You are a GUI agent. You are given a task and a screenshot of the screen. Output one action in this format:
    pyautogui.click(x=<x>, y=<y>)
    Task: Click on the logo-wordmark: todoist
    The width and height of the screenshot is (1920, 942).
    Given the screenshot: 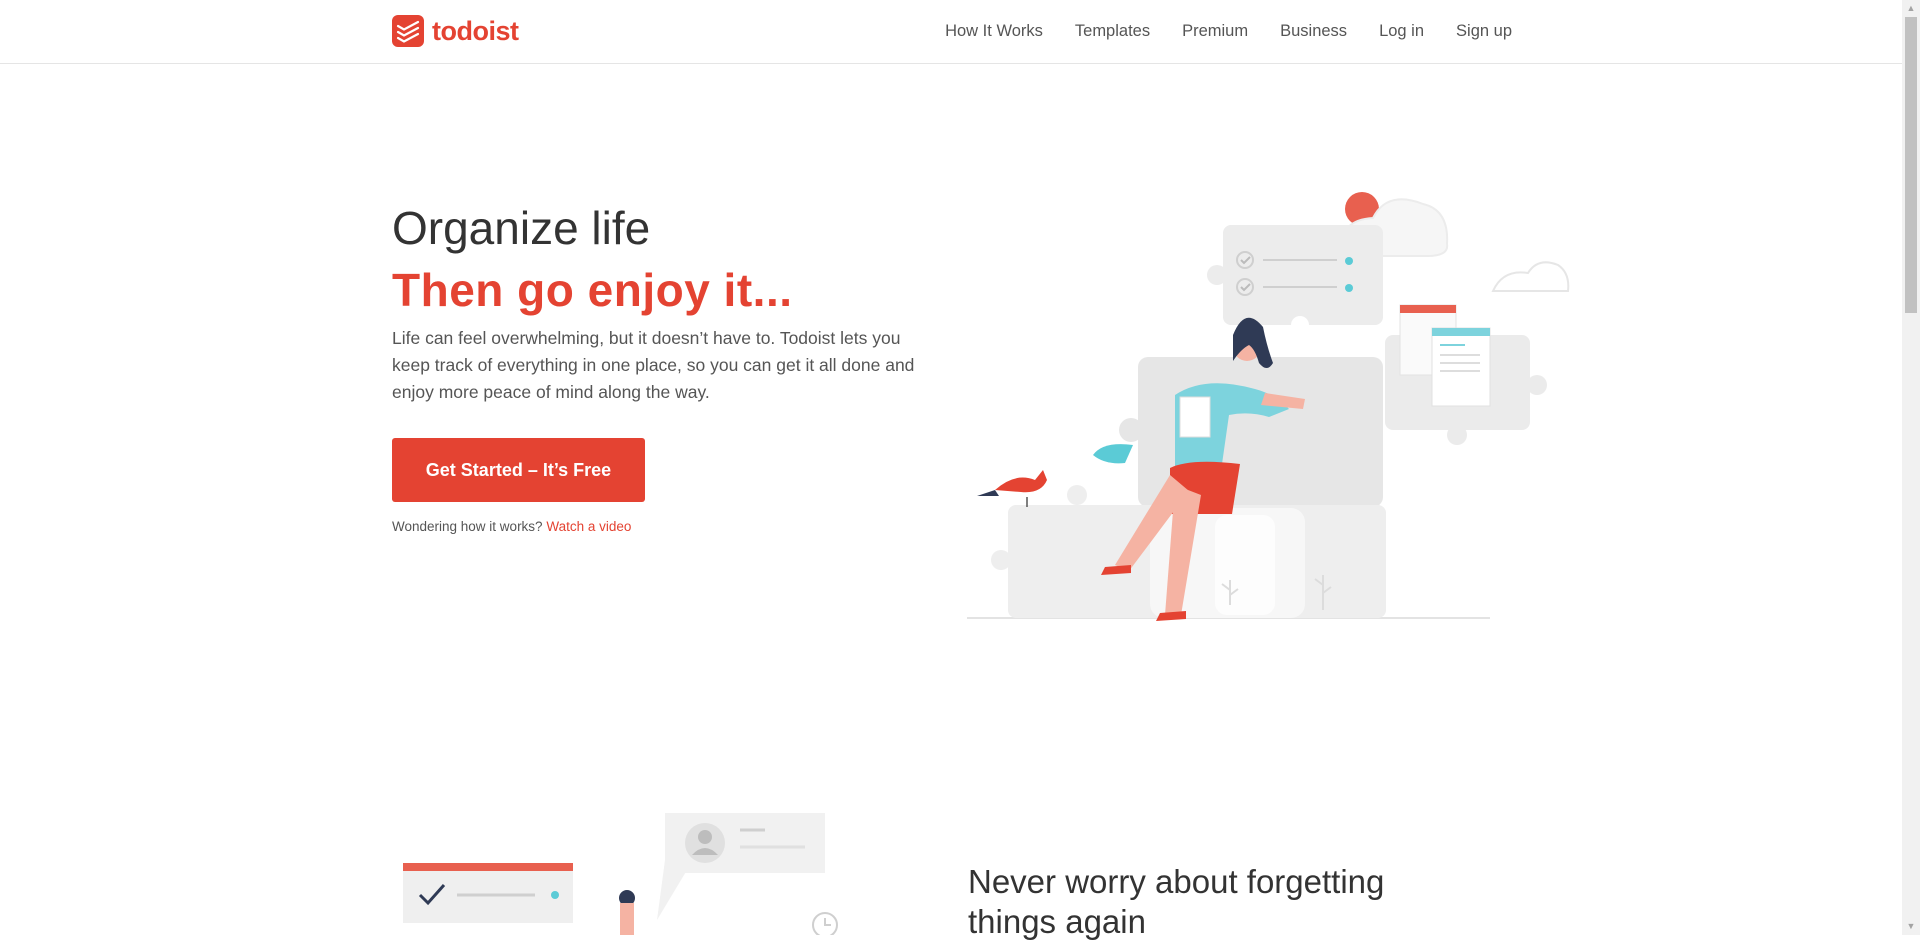 What is the action you would take?
    pyautogui.click(x=475, y=31)
    